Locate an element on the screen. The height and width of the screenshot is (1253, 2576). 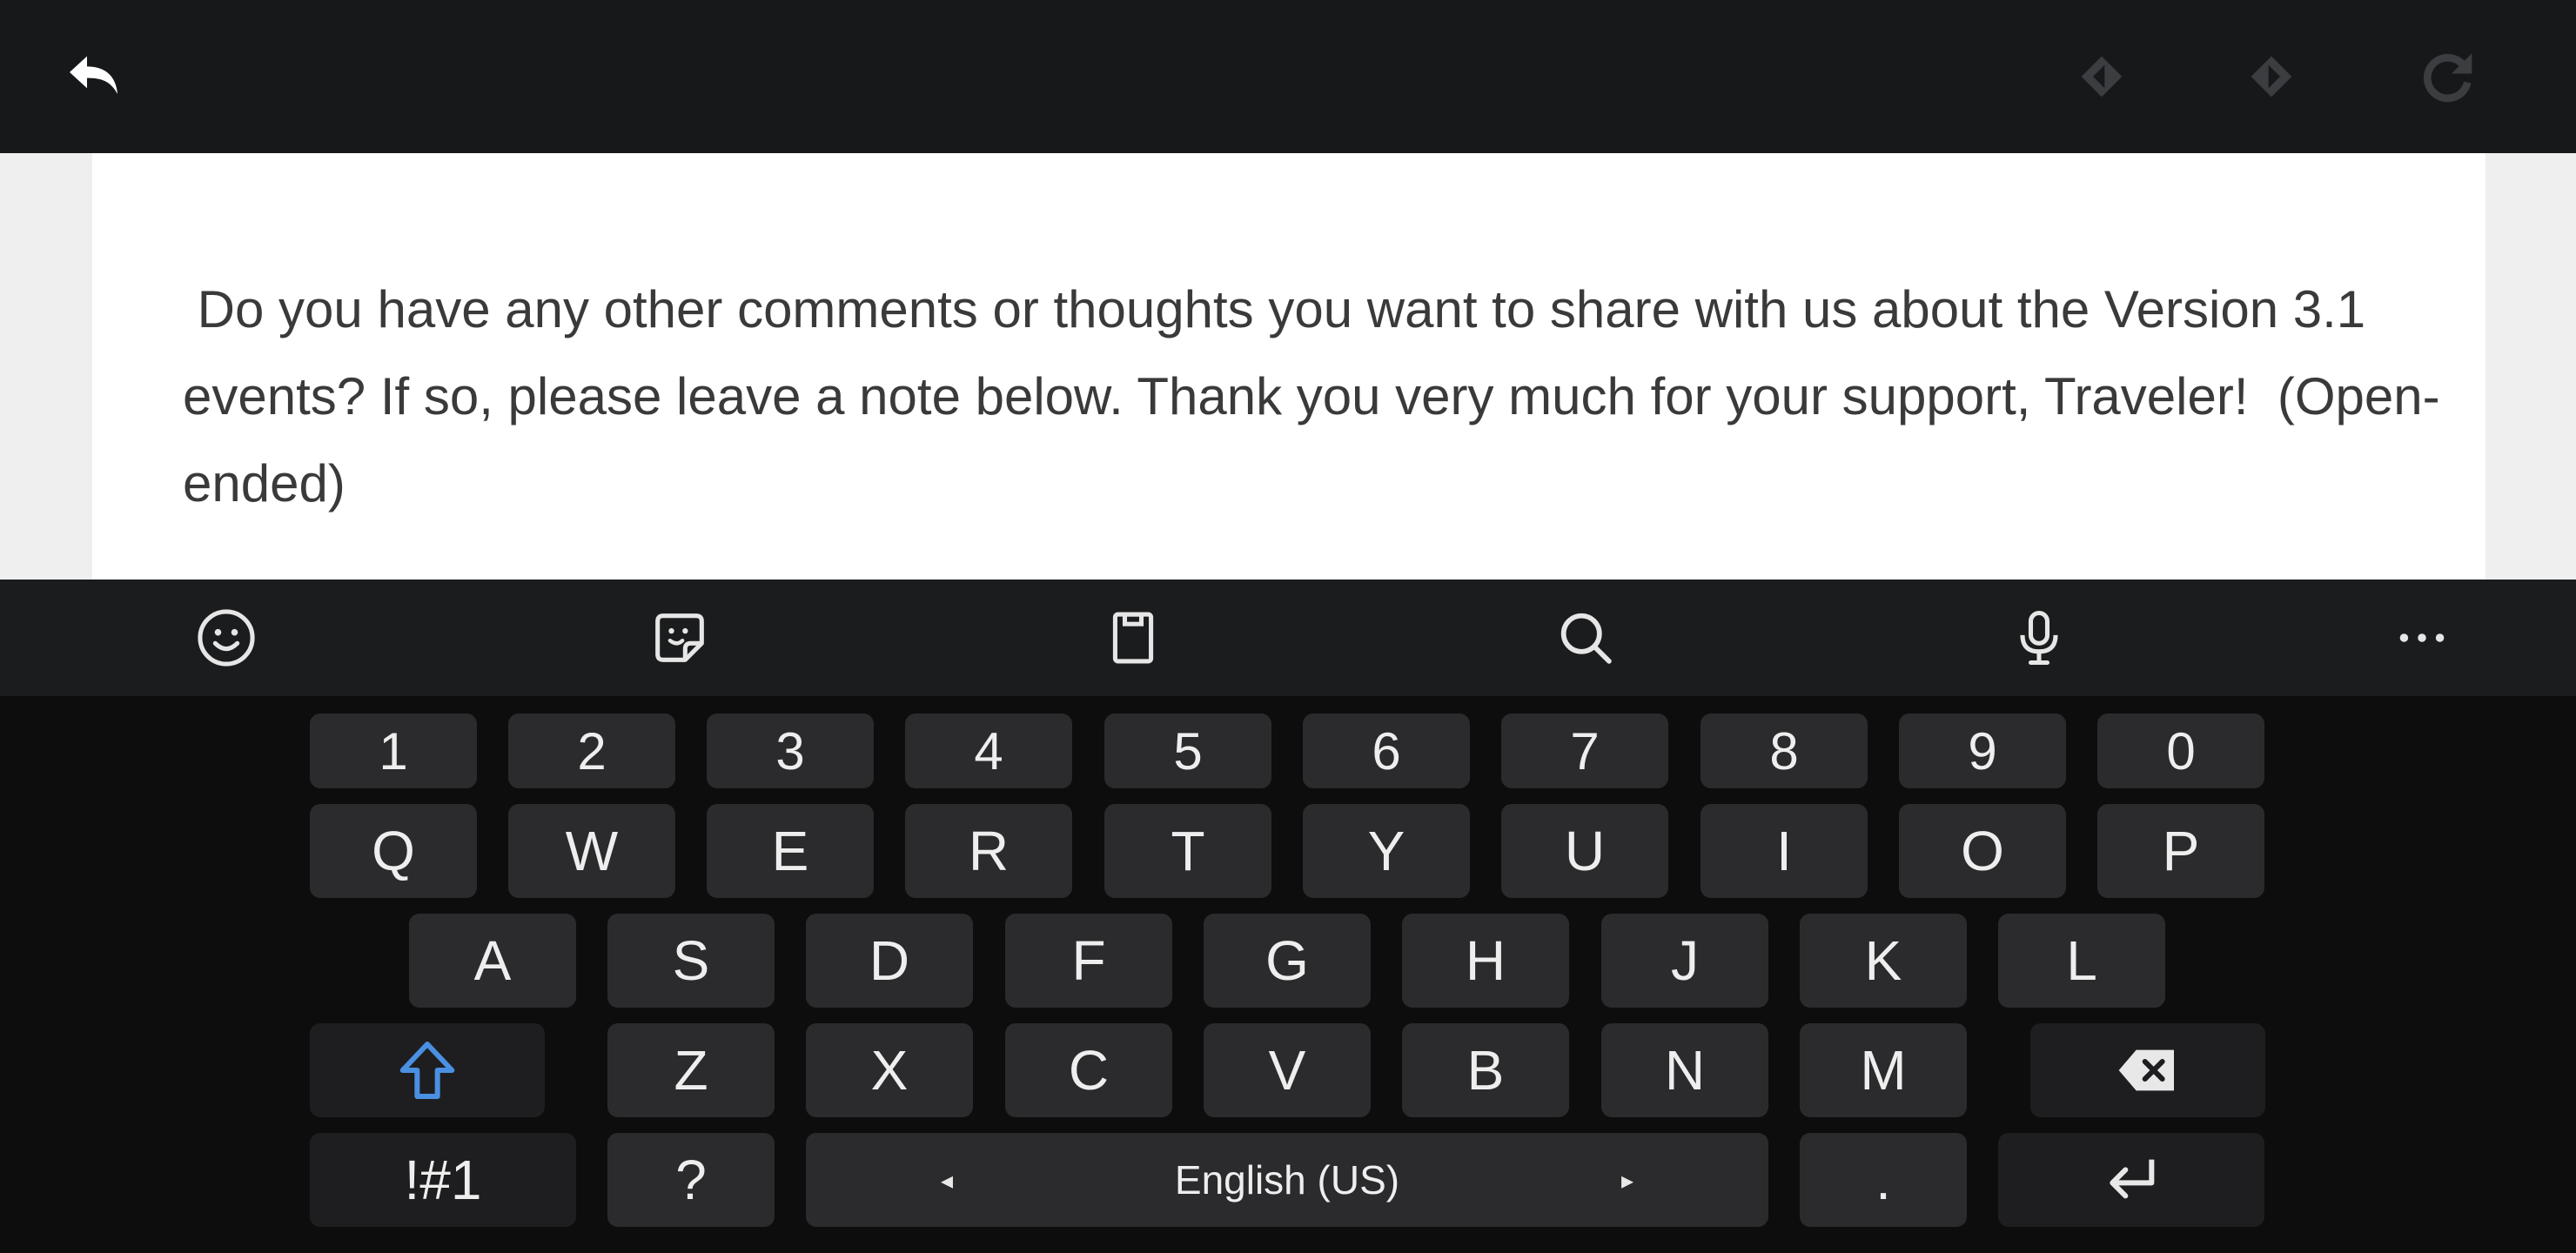
refresh-button is located at coordinates (2448, 76).